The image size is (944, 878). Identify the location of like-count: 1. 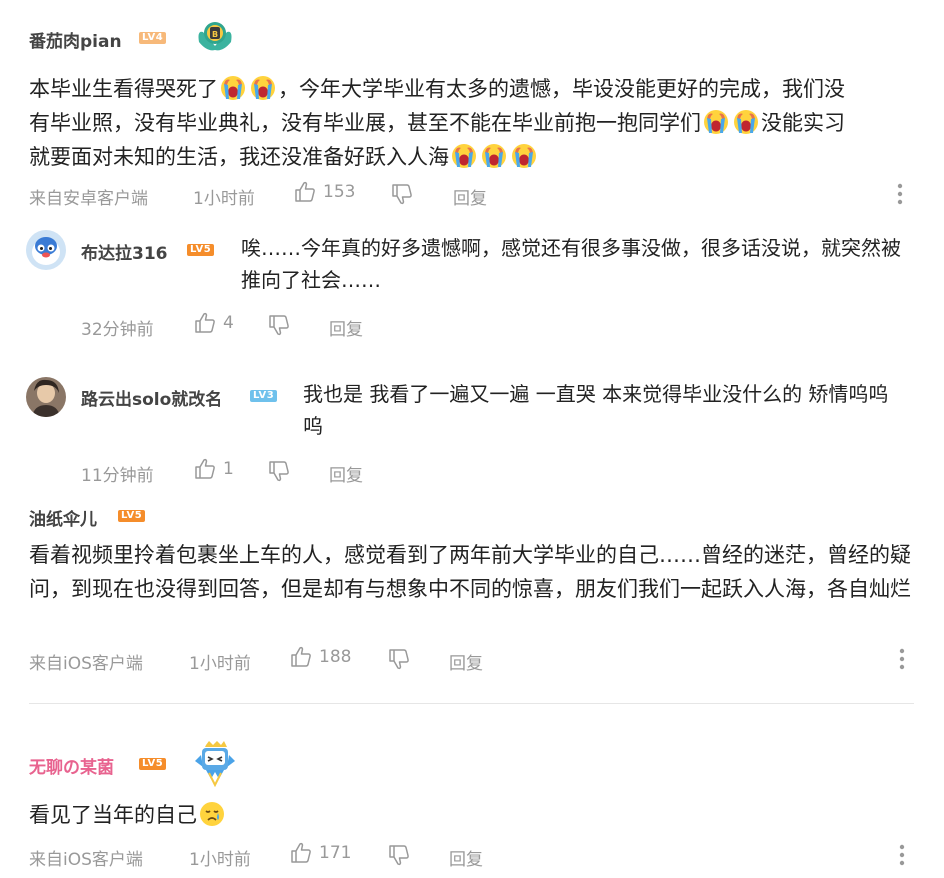
(228, 469).